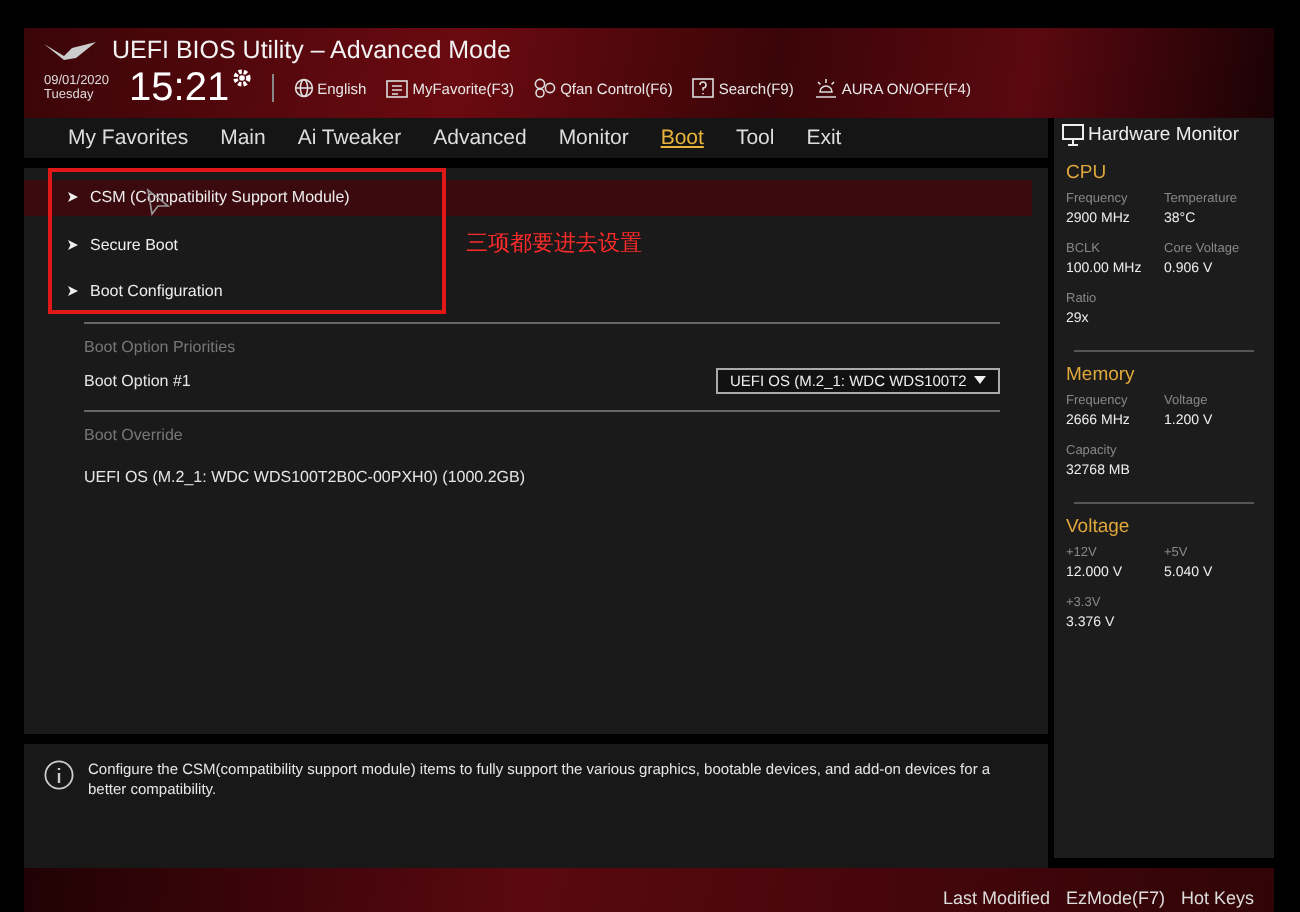  What do you see at coordinates (179, 88) in the screenshot?
I see `clock-time: 15:21` at bounding box center [179, 88].